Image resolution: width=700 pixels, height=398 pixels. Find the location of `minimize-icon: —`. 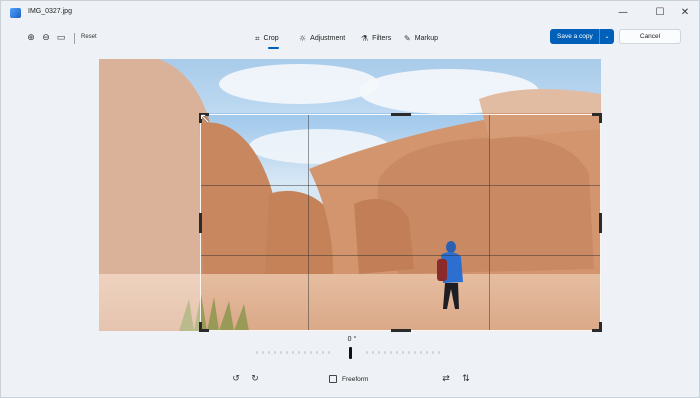

minimize-icon: — is located at coordinates (623, 13).